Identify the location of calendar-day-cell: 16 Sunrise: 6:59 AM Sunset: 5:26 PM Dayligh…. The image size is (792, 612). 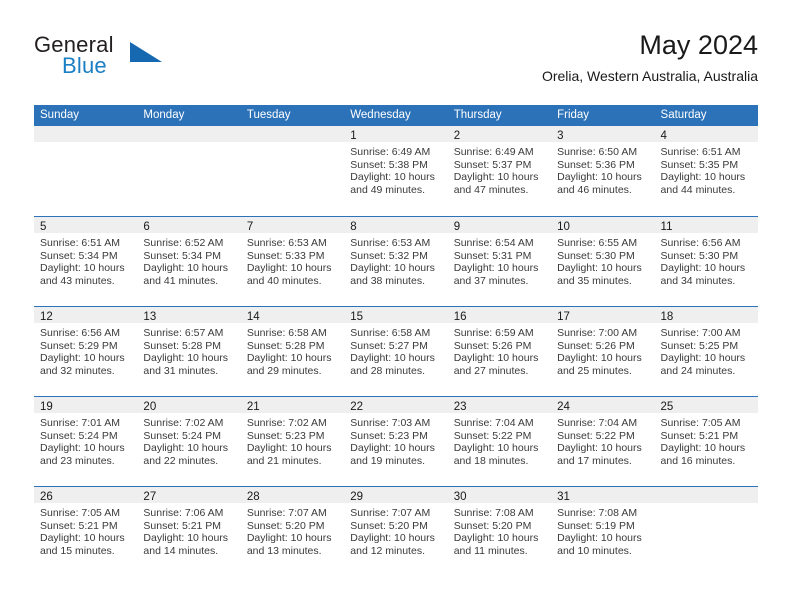
(499, 351).